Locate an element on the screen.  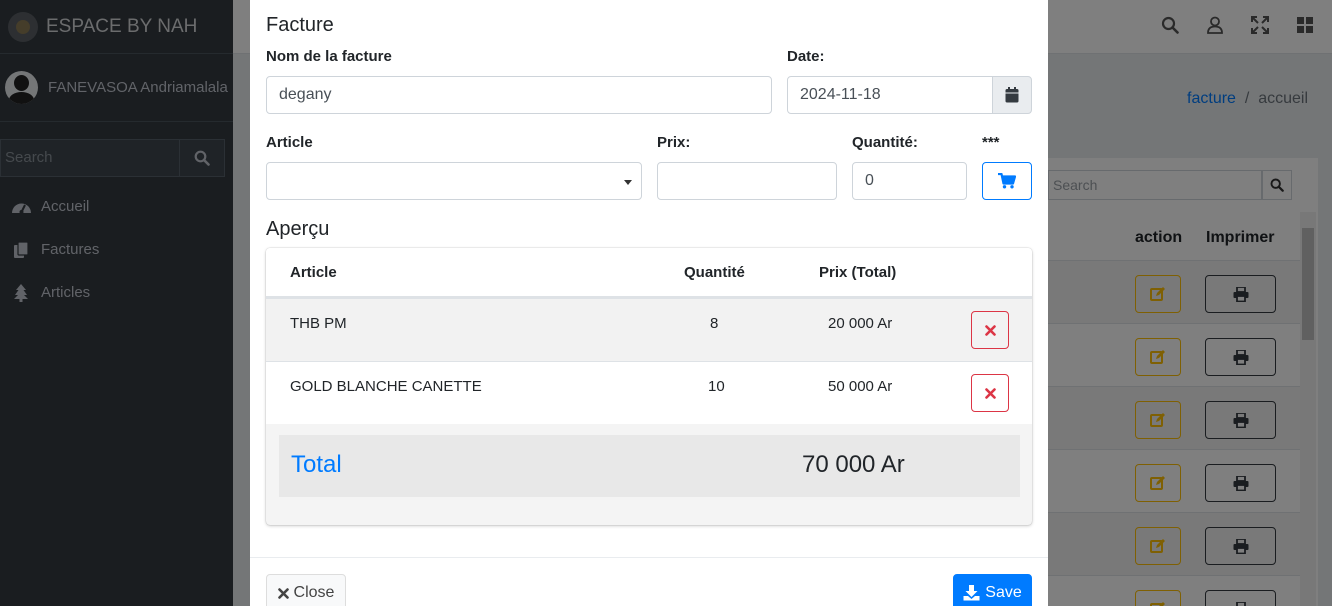
total-value: 70 000 Ar is located at coordinates (853, 464).